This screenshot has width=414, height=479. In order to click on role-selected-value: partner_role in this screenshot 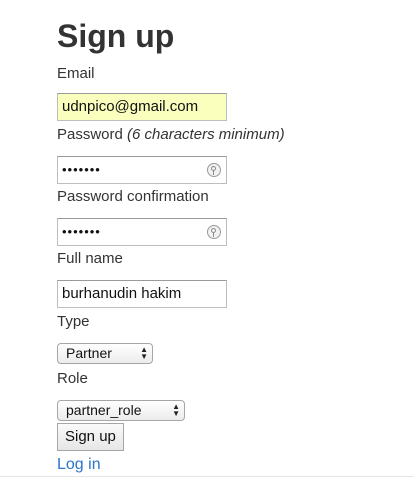, I will do `click(104, 410)`.